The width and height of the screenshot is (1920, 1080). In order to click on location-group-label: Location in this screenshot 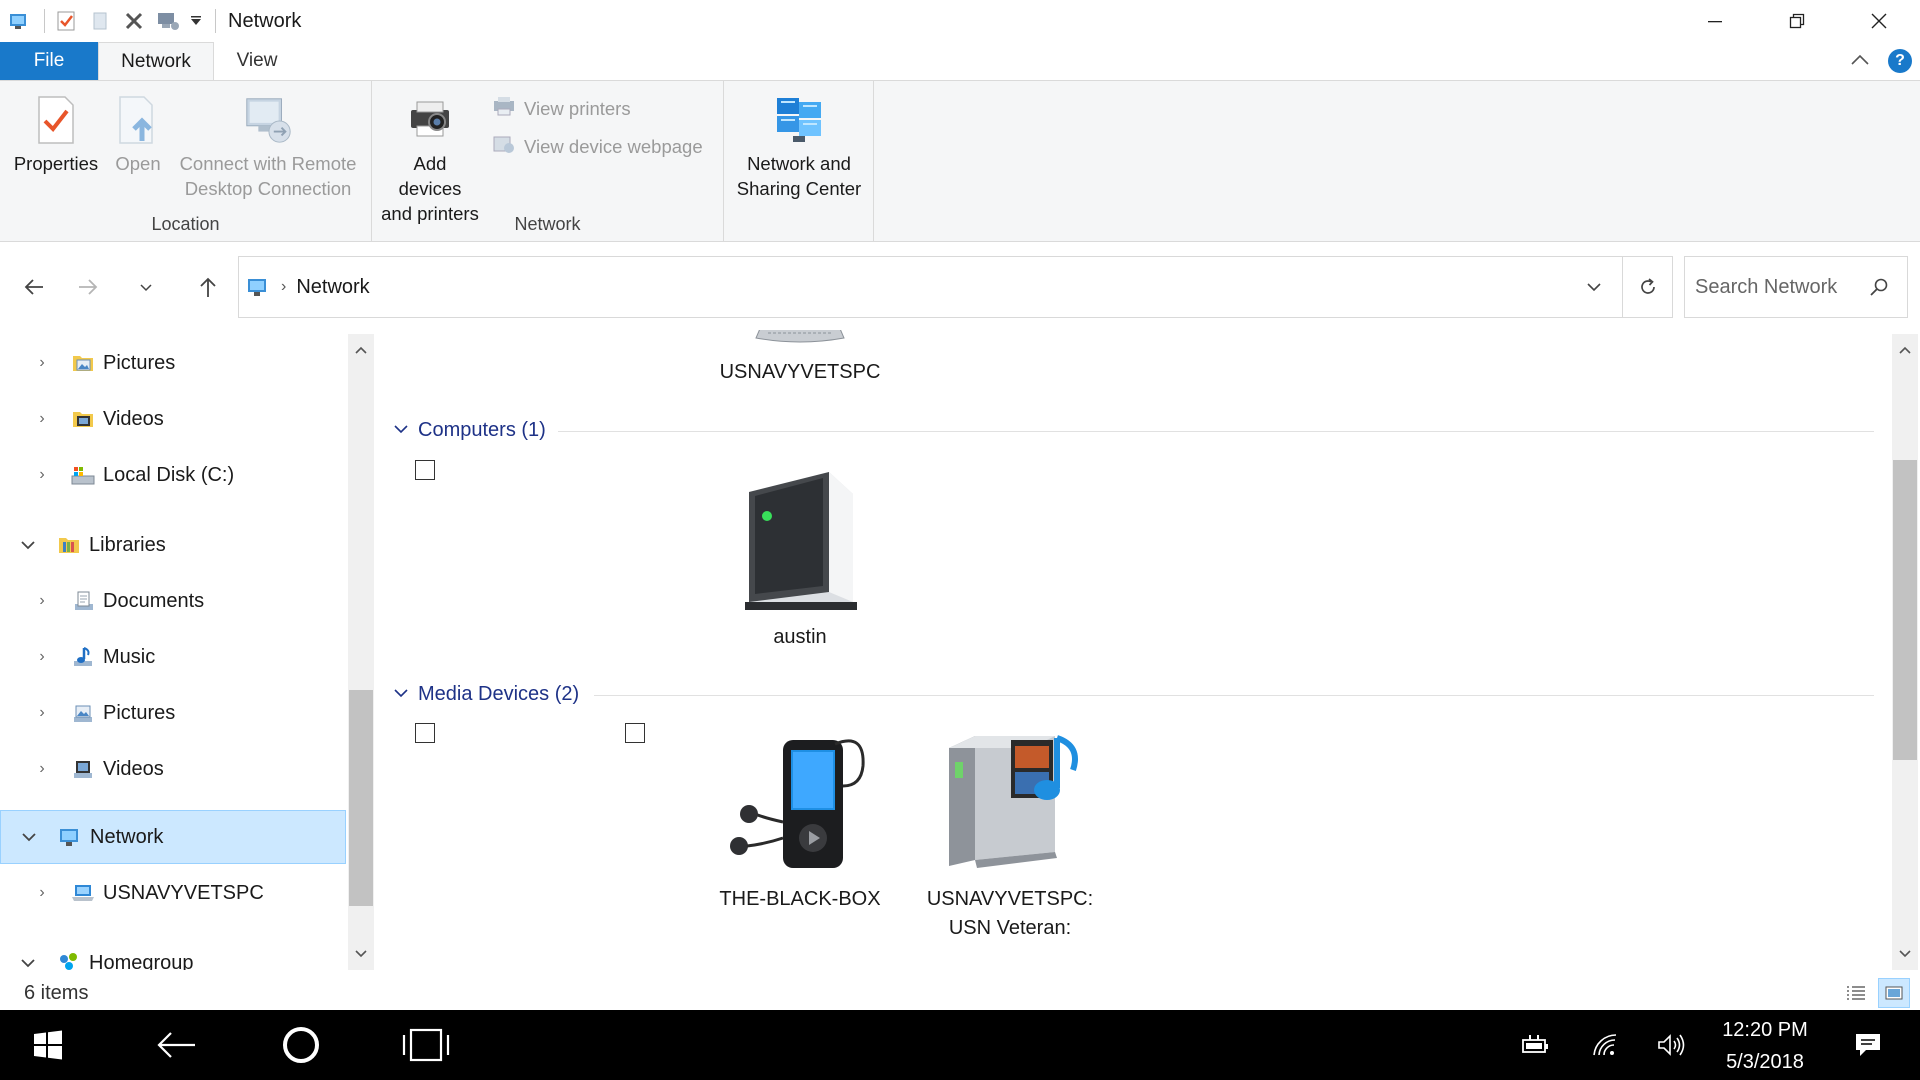, I will do `click(185, 224)`.